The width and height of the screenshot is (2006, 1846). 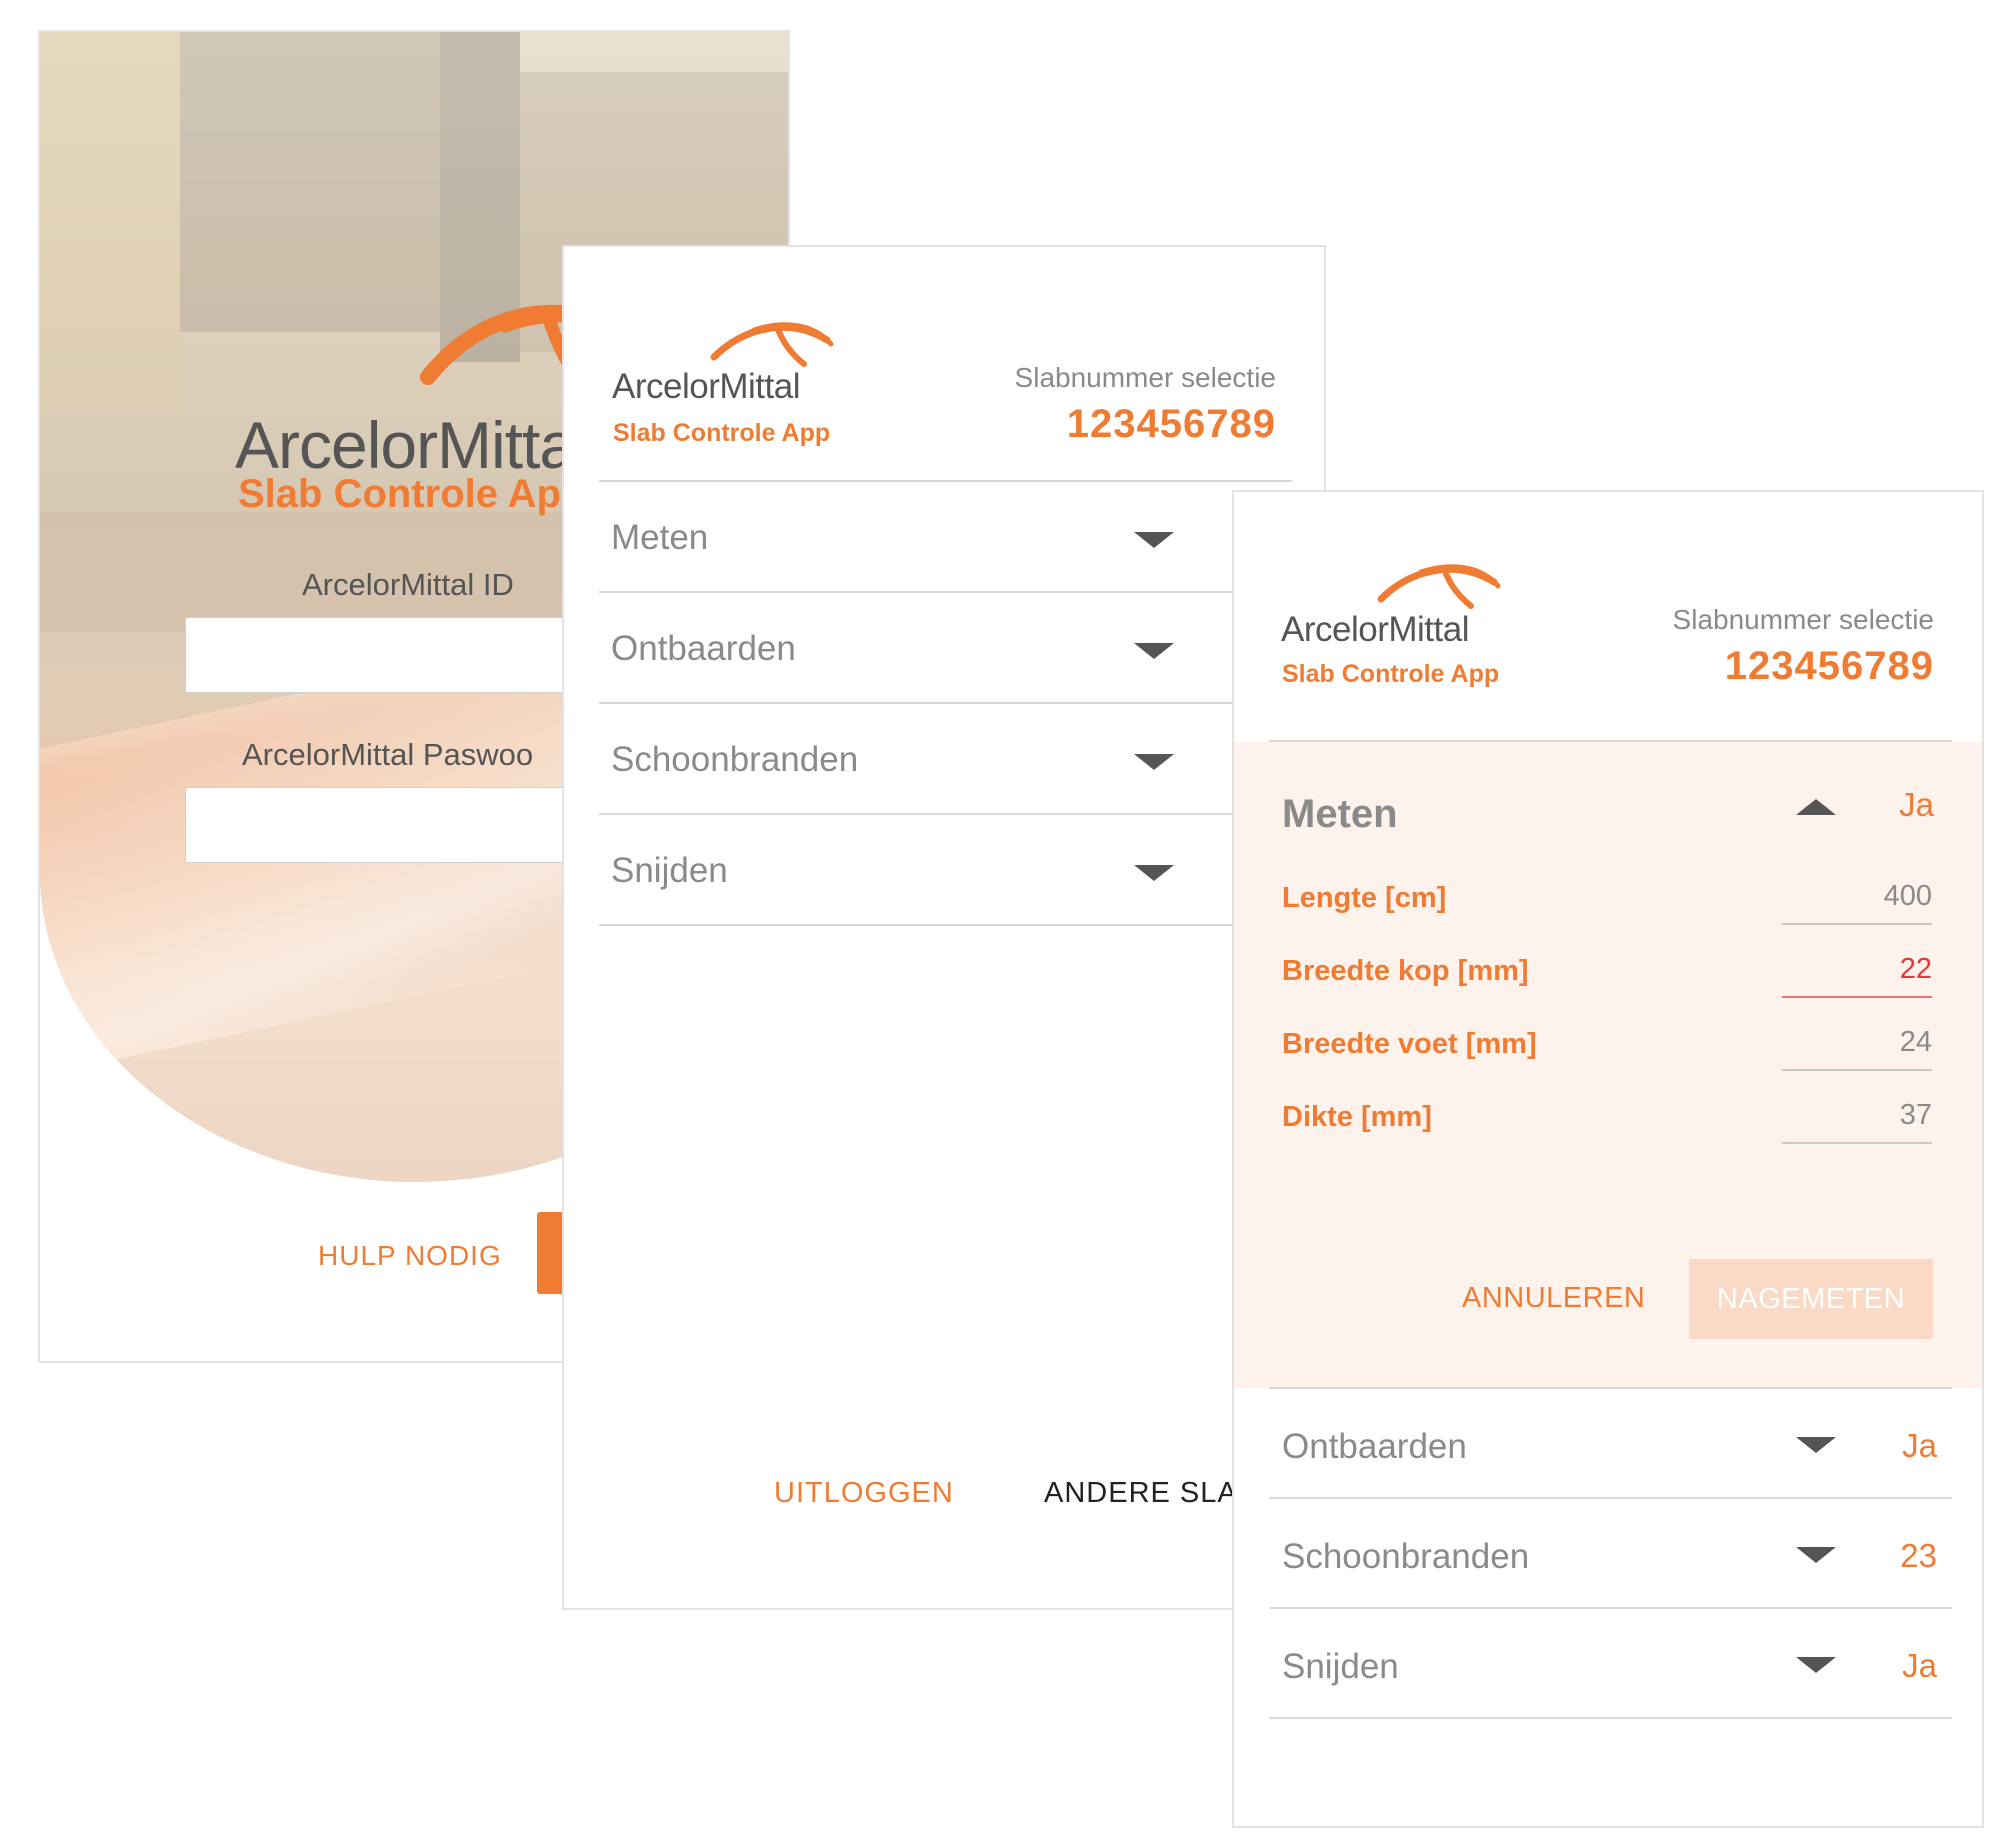 I want to click on field-input-breedte-voet: 24, so click(x=1857, y=1048).